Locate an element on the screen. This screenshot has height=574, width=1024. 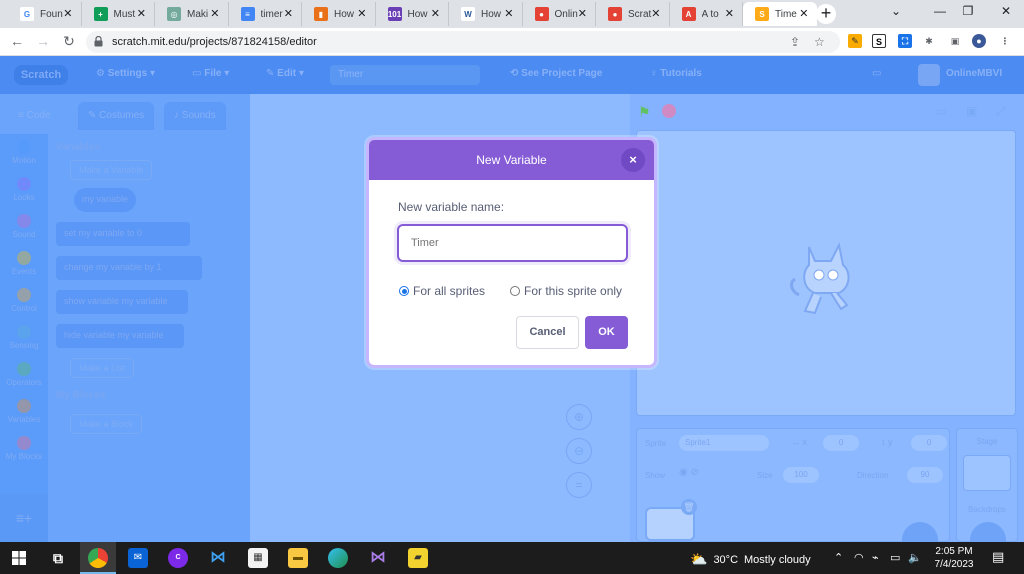
x-input: 0 is located at coordinates (841, 443).